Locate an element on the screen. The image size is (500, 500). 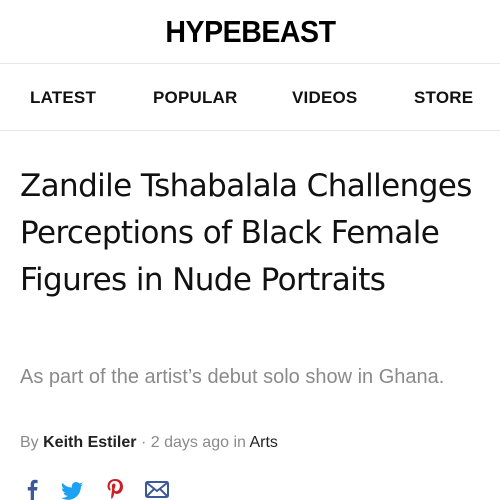
facebook-icon is located at coordinates (32, 489).